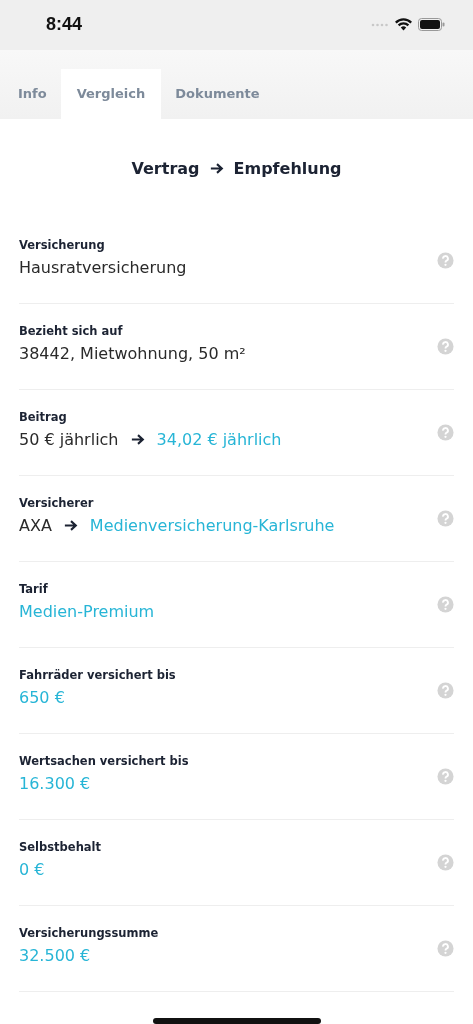 The height and width of the screenshot is (1024, 473). Describe the element at coordinates (71, 331) in the screenshot. I see `field-label: Bezieht sich auf` at that location.